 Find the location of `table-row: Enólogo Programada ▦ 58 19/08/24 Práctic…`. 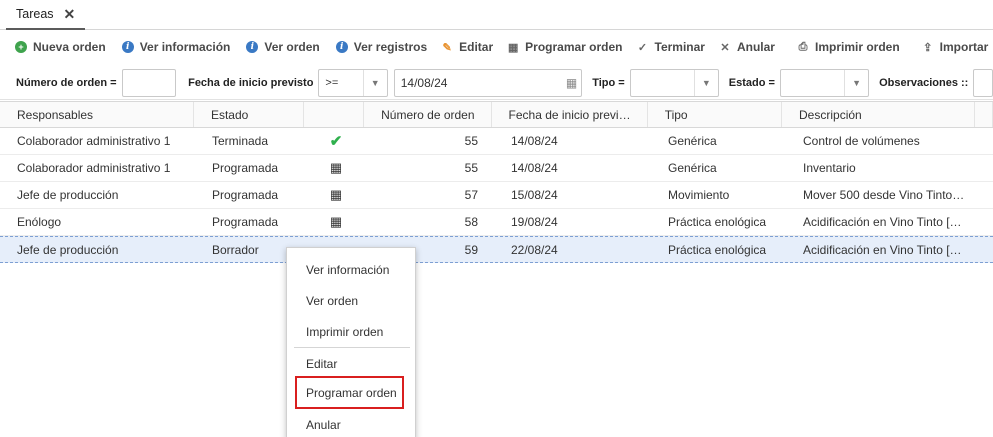

table-row: Enólogo Programada ▦ 58 19/08/24 Práctic… is located at coordinates (496, 222).